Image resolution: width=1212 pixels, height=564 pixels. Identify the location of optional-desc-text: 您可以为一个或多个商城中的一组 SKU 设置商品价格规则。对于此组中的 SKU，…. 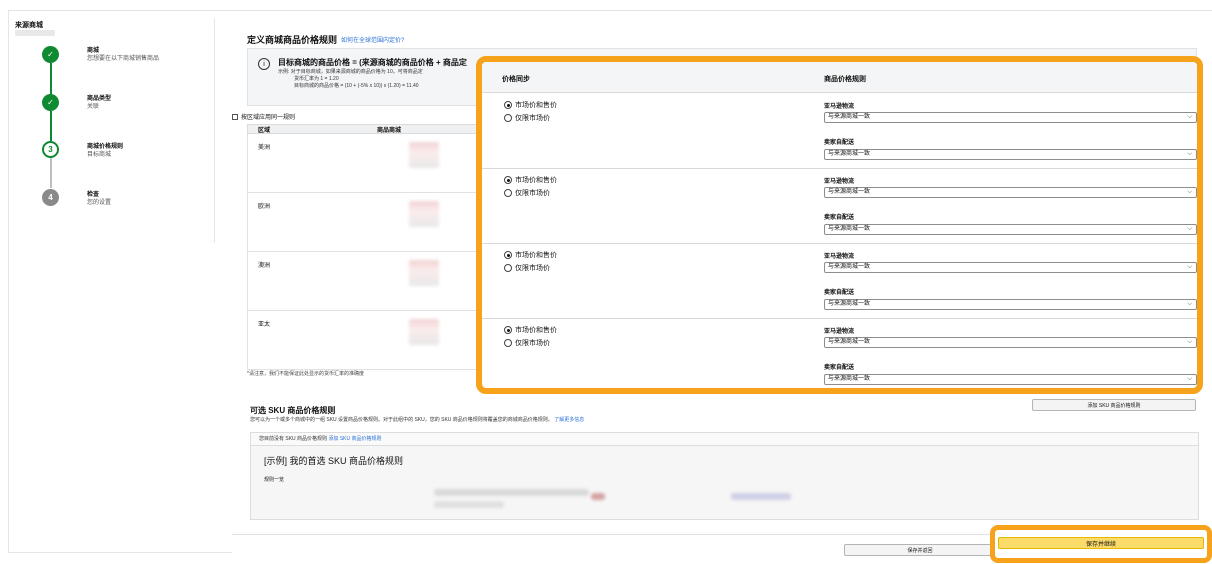
(401, 420).